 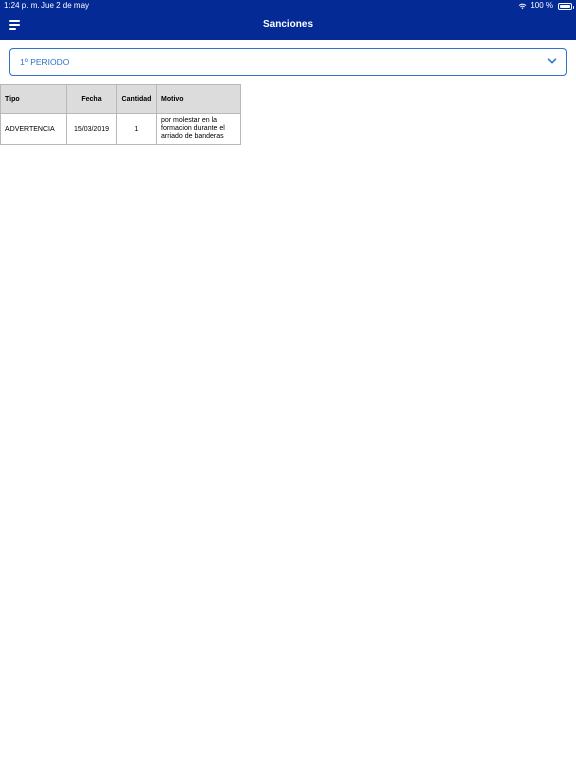 I want to click on status-indicators: 100 %, so click(x=546, y=6).